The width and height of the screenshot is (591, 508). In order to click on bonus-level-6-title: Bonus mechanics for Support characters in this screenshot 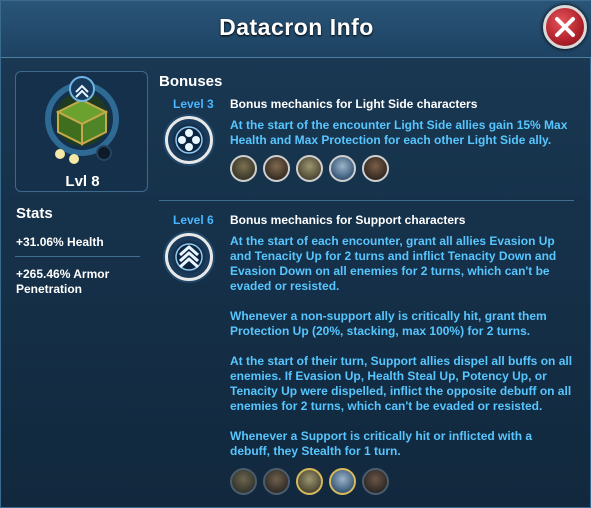, I will do `click(348, 220)`.